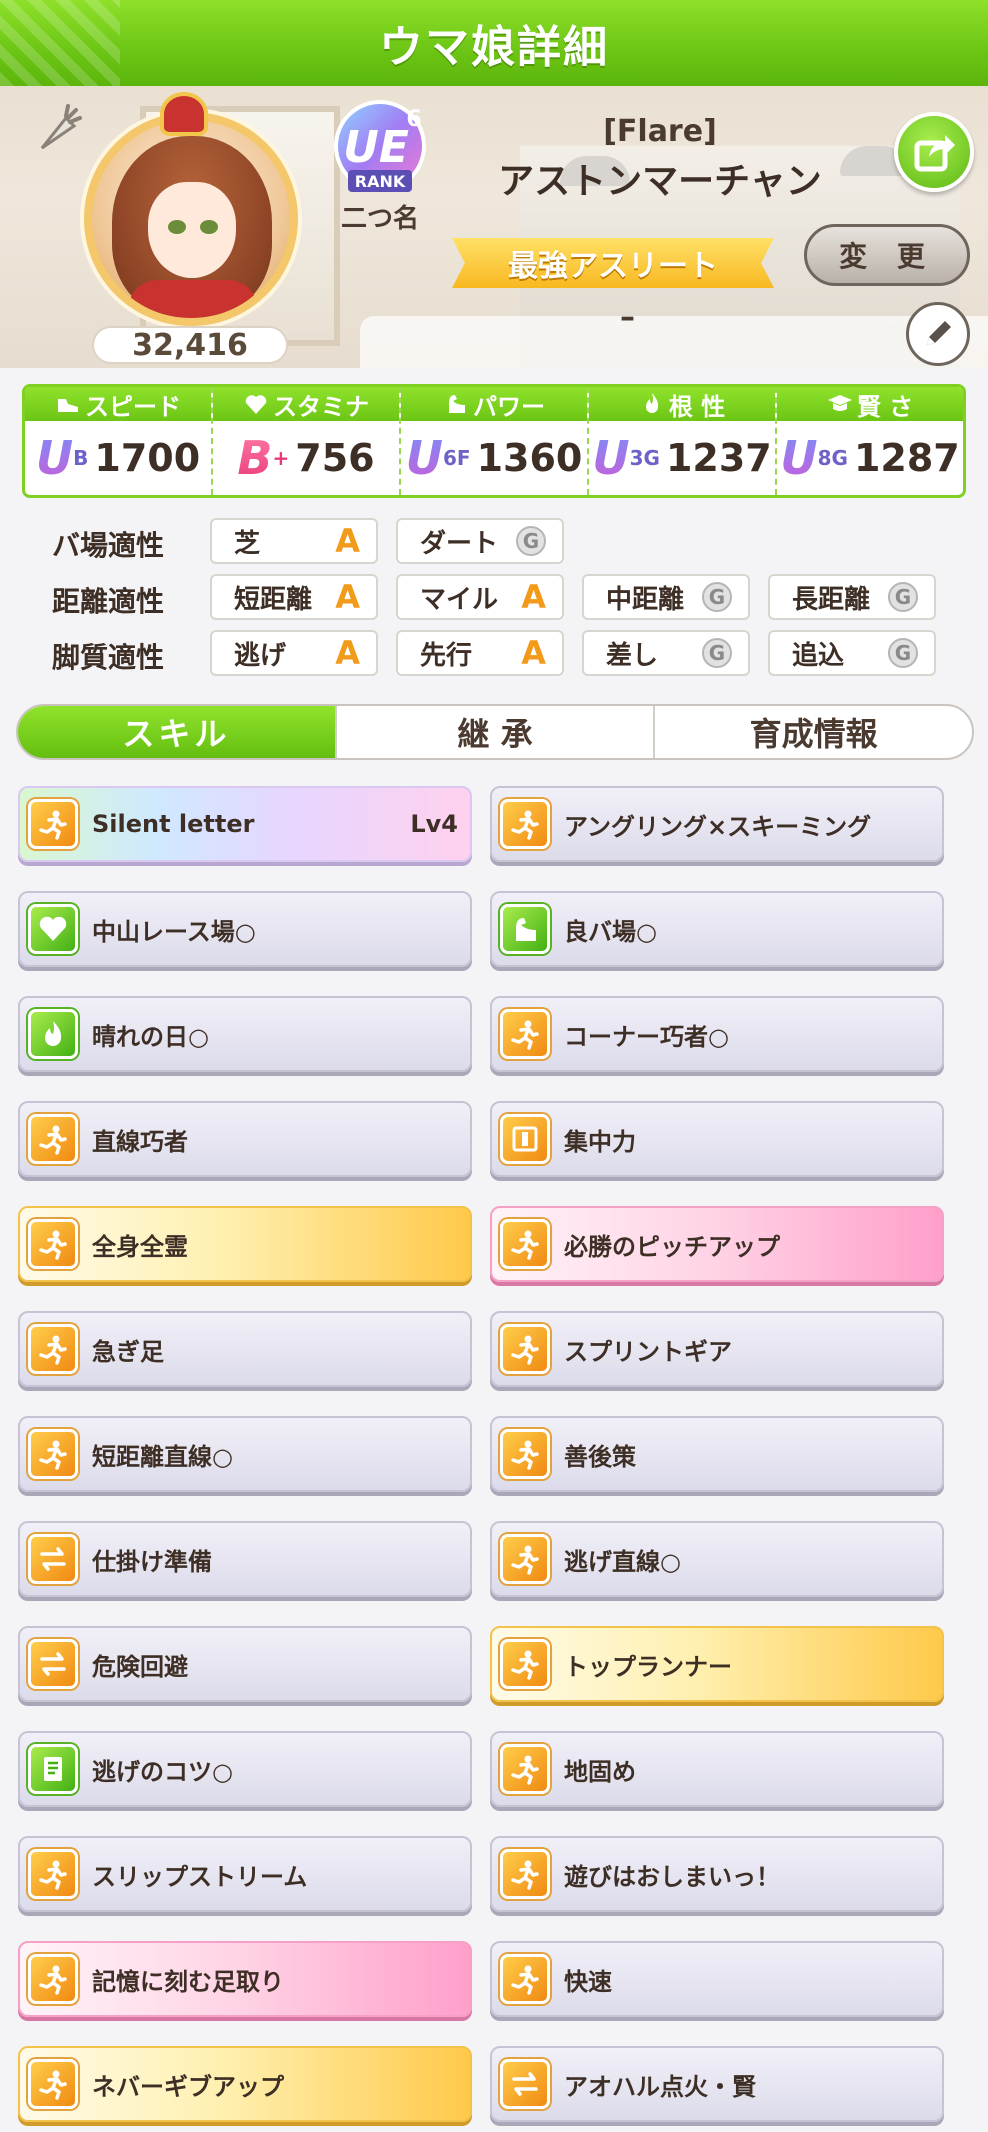  I want to click on skill-card: トップランナー, so click(717, 1664).